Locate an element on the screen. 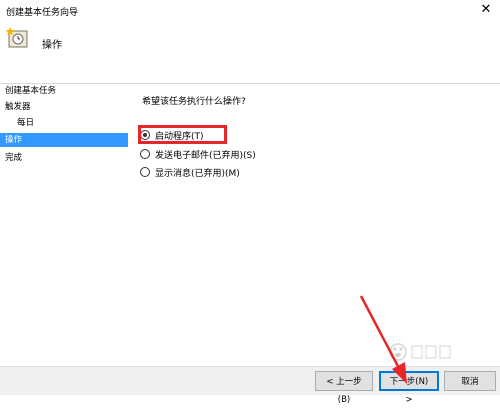 The width and height of the screenshot is (500, 409). title-bar: 创建基本任务向导 ✕ is located at coordinates (250, 11).